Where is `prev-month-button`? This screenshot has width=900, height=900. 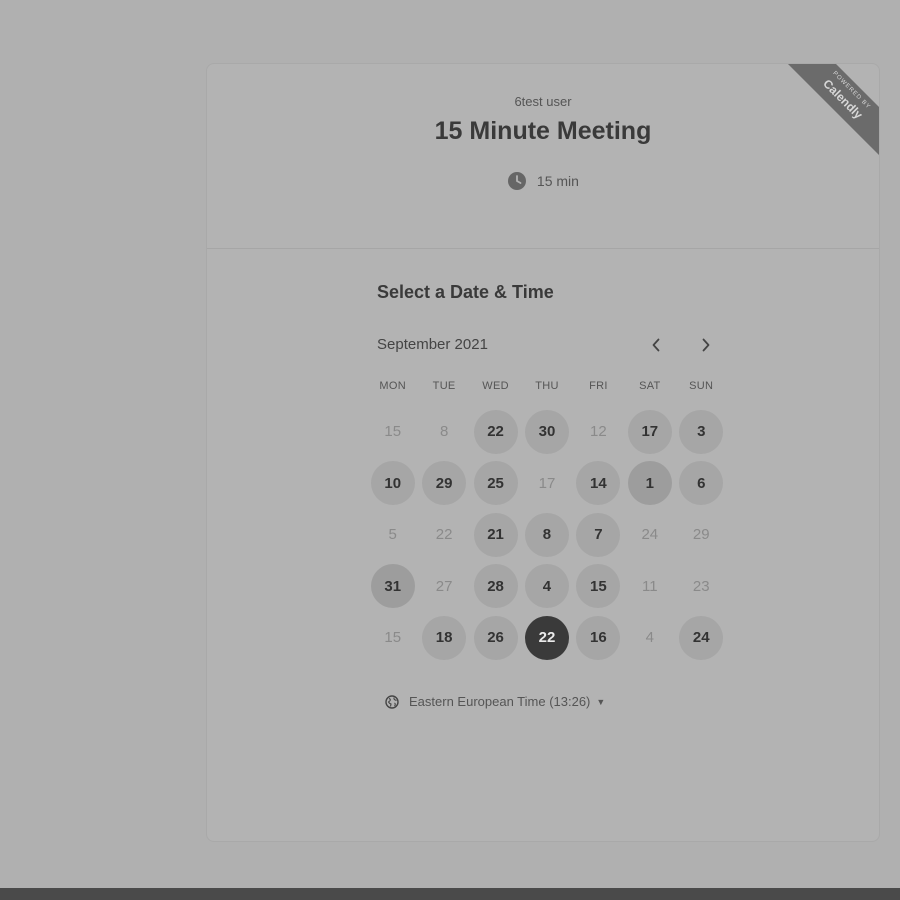 prev-month-button is located at coordinates (656, 345).